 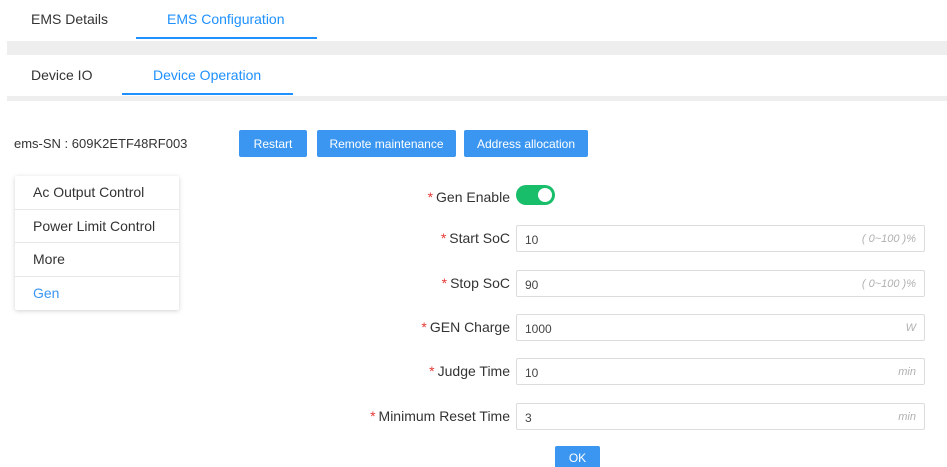 What do you see at coordinates (477, 48) in the screenshot?
I see `top-divider-band` at bounding box center [477, 48].